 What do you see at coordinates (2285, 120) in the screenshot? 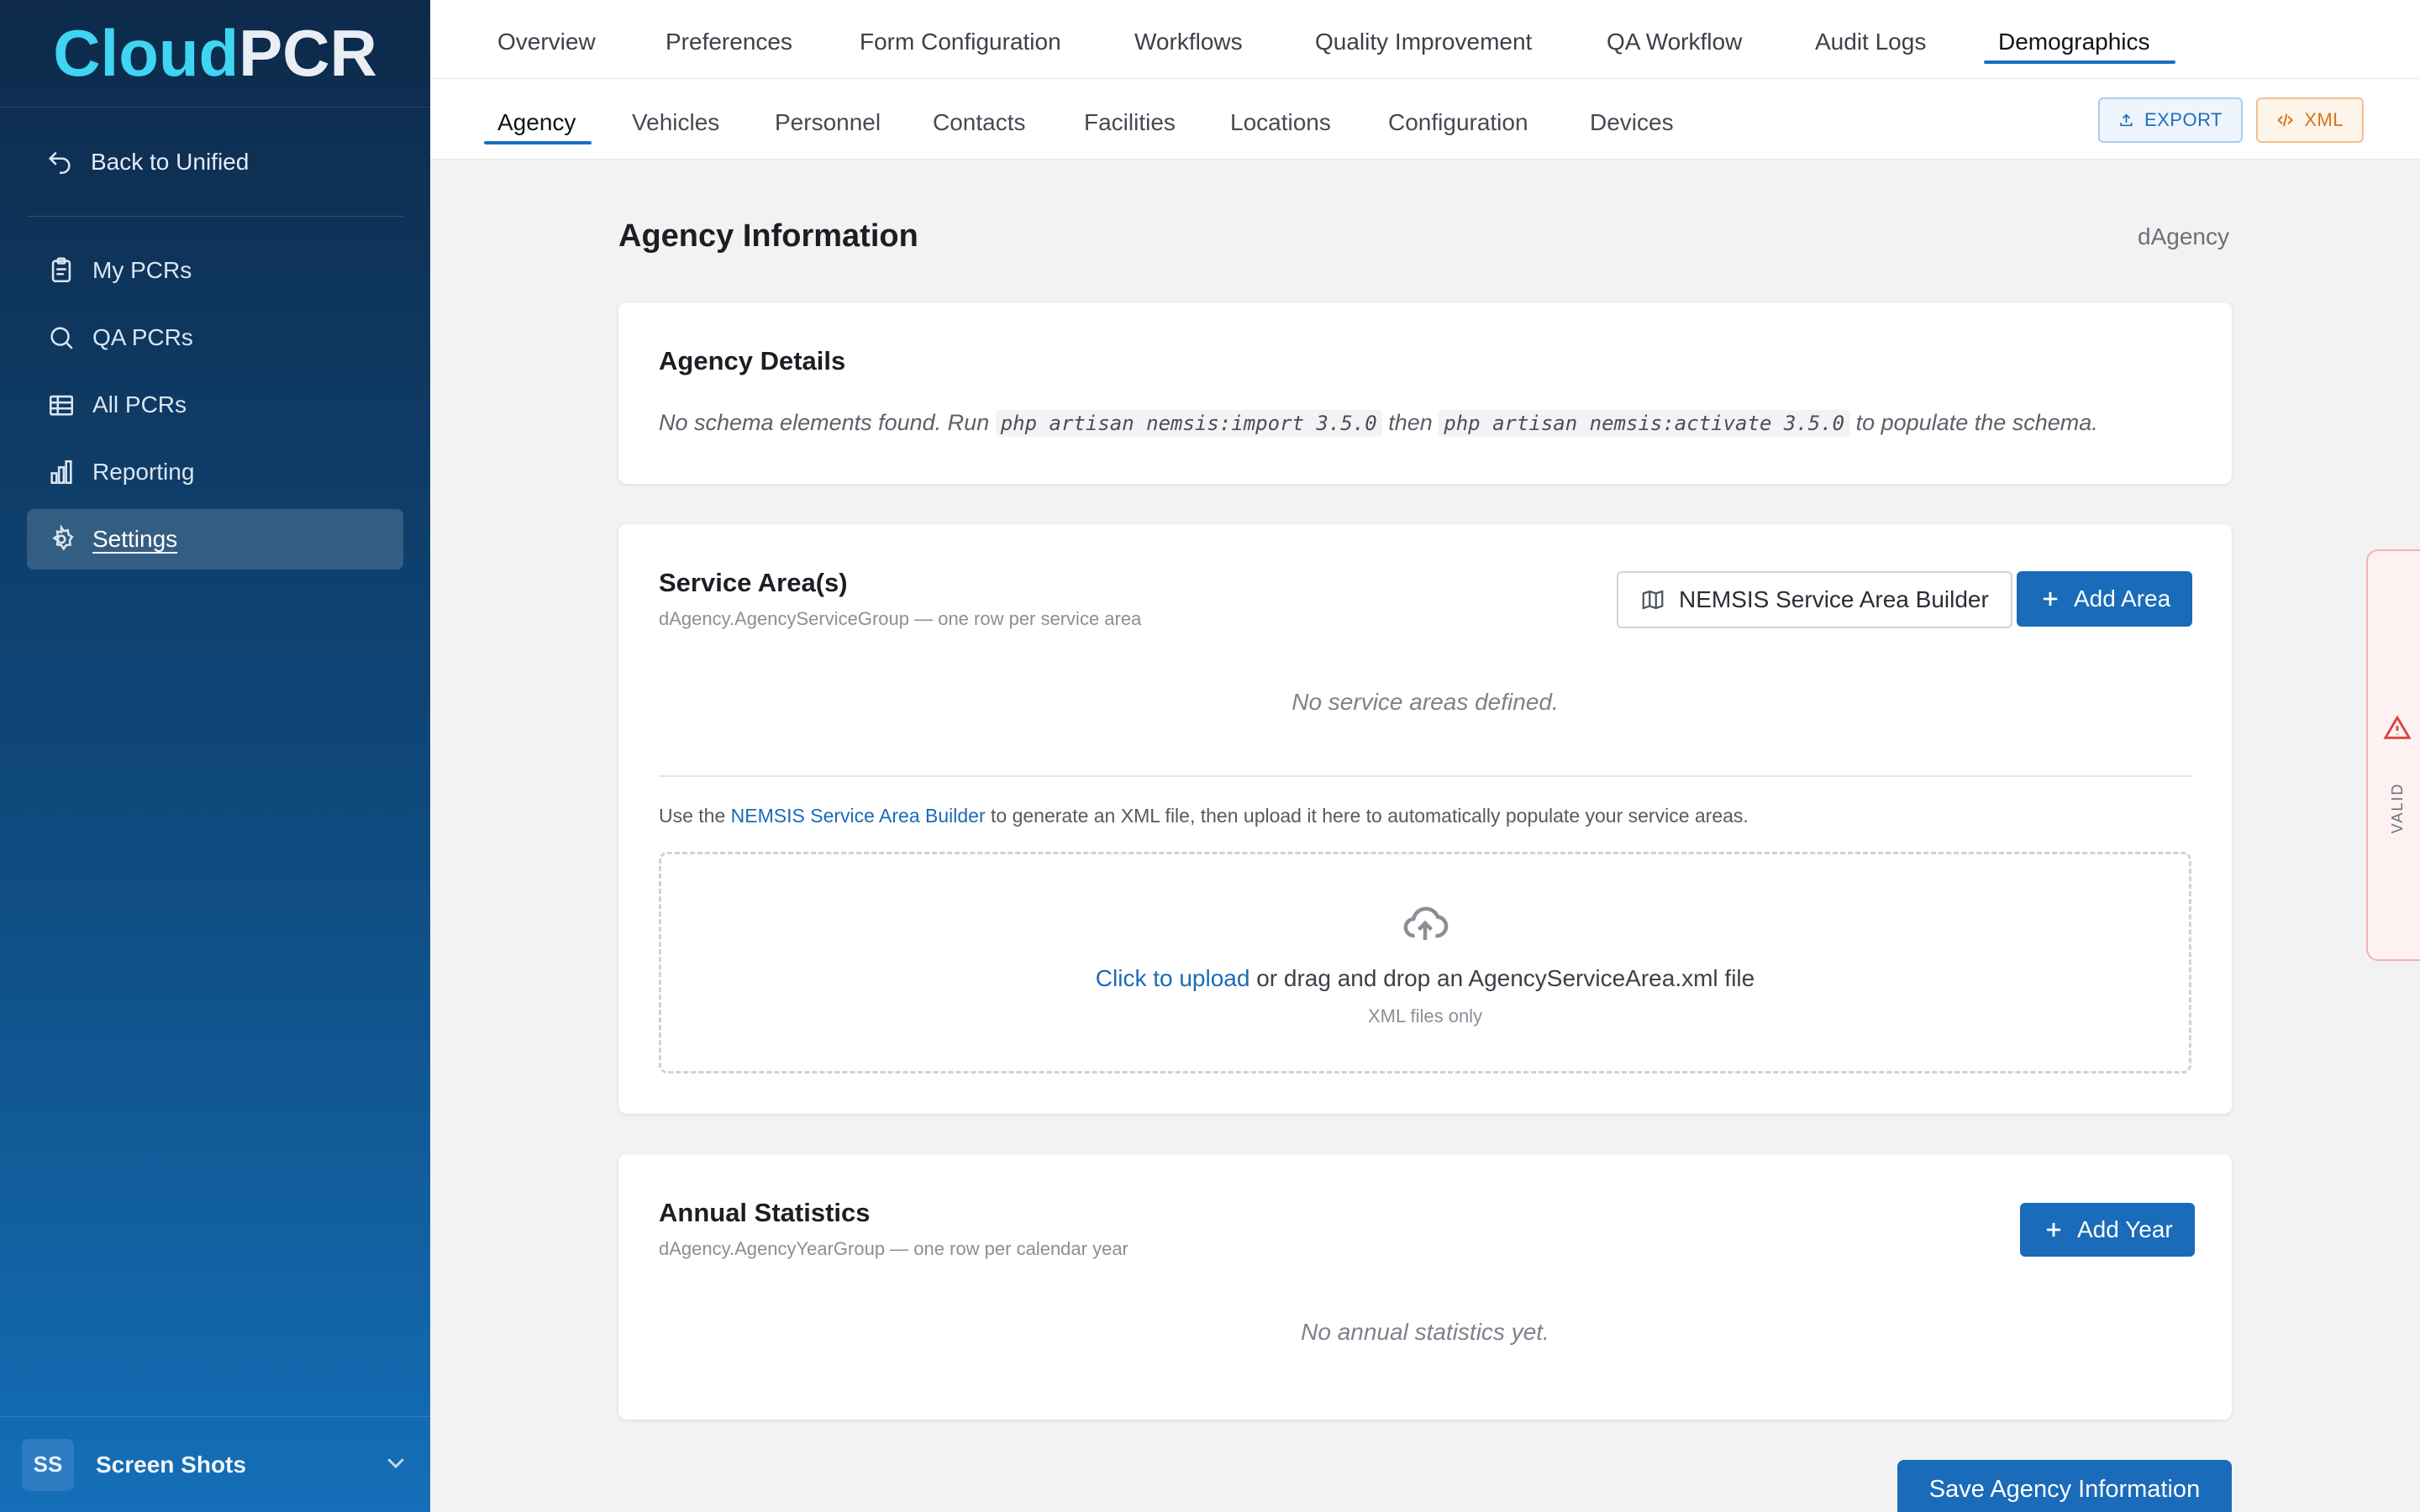
I see `code-icon` at bounding box center [2285, 120].